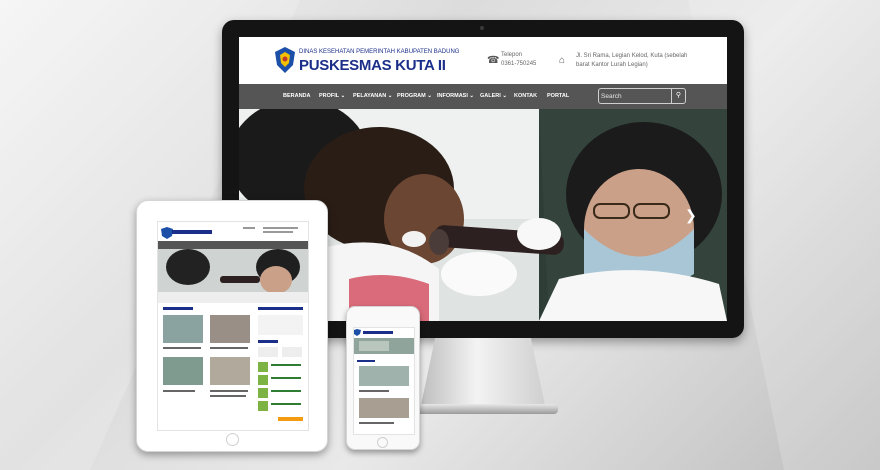  What do you see at coordinates (519, 64) in the screenshot?
I see `phone-number: 0361-750245` at bounding box center [519, 64].